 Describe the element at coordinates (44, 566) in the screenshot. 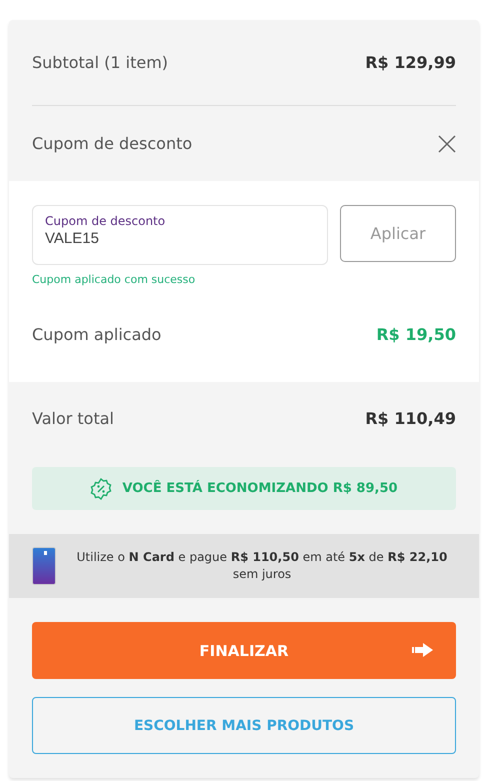

I see `credit-card-icon` at that location.